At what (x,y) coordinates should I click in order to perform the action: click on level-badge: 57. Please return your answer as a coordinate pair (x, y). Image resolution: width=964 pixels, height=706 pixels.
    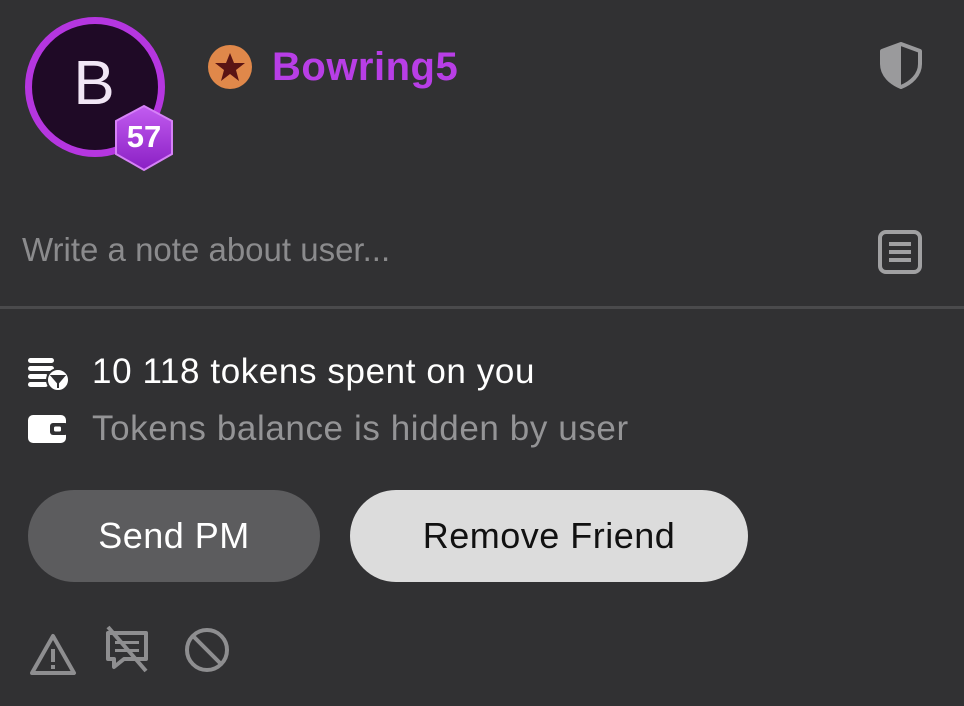
    Looking at the image, I should click on (146, 139).